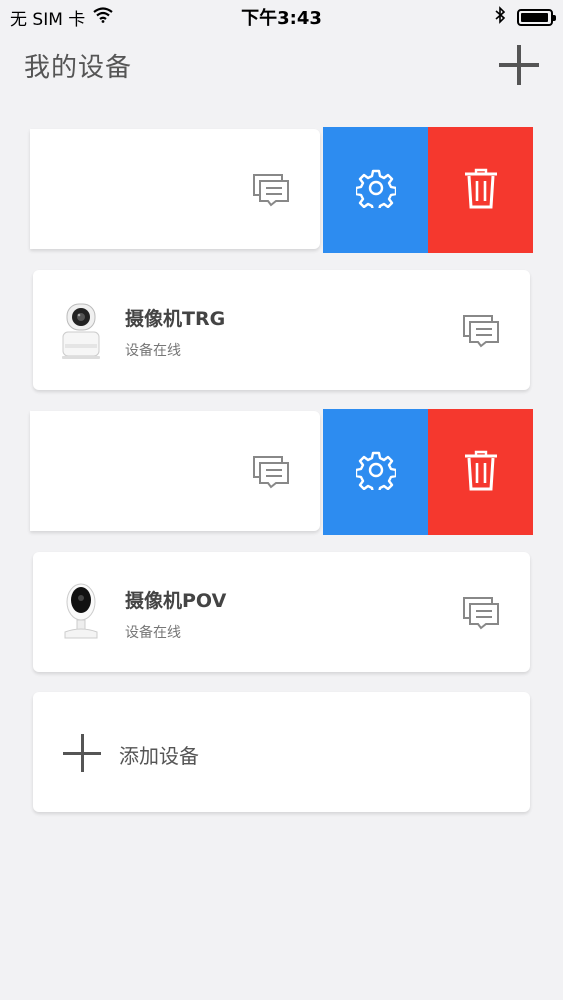  I want to click on device-card: 摄像机TRG 设备在线, so click(281, 330).